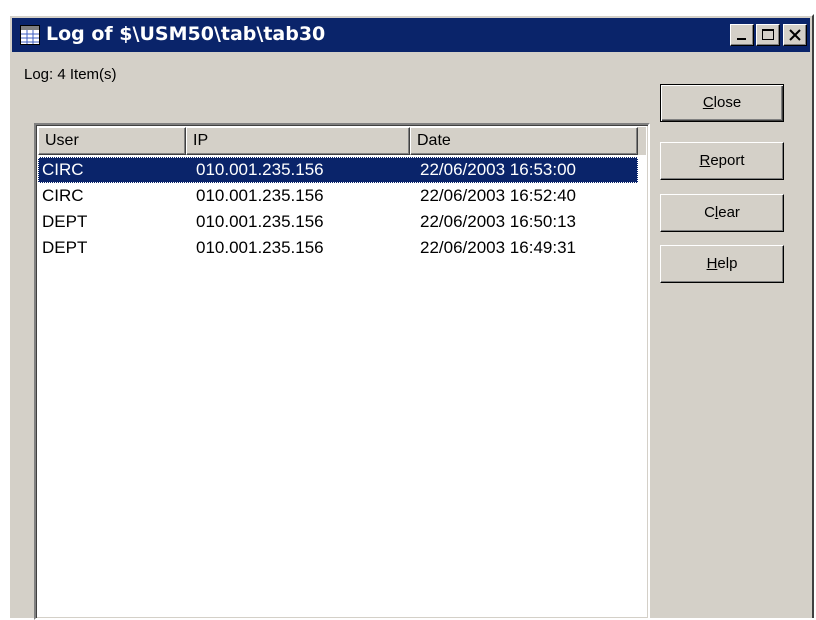 This screenshot has width=816, height=620. I want to click on cell-date: 22/06/2003 16:50:13, so click(498, 221).